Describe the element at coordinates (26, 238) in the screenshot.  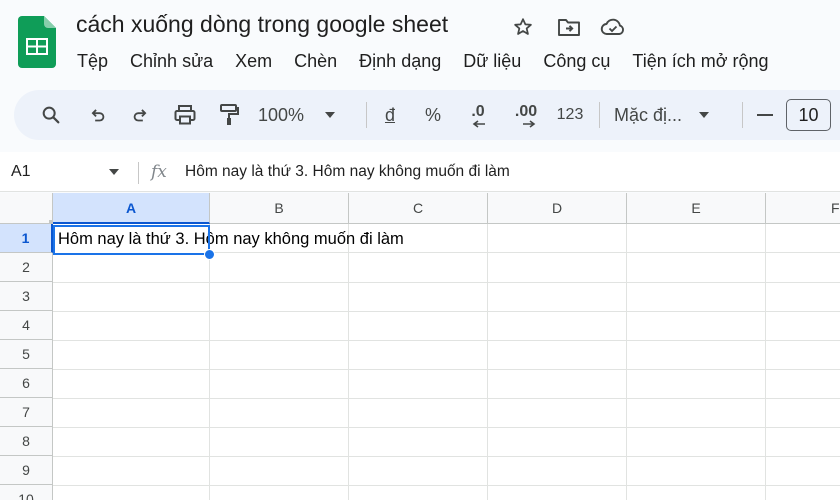
I see `row-header-1: 1` at that location.